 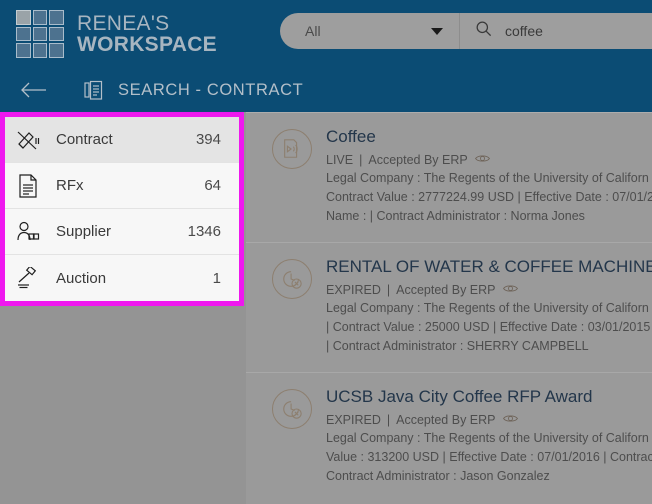 What do you see at coordinates (147, 44) in the screenshot?
I see `brand-line-2: WORKSPACE` at bounding box center [147, 44].